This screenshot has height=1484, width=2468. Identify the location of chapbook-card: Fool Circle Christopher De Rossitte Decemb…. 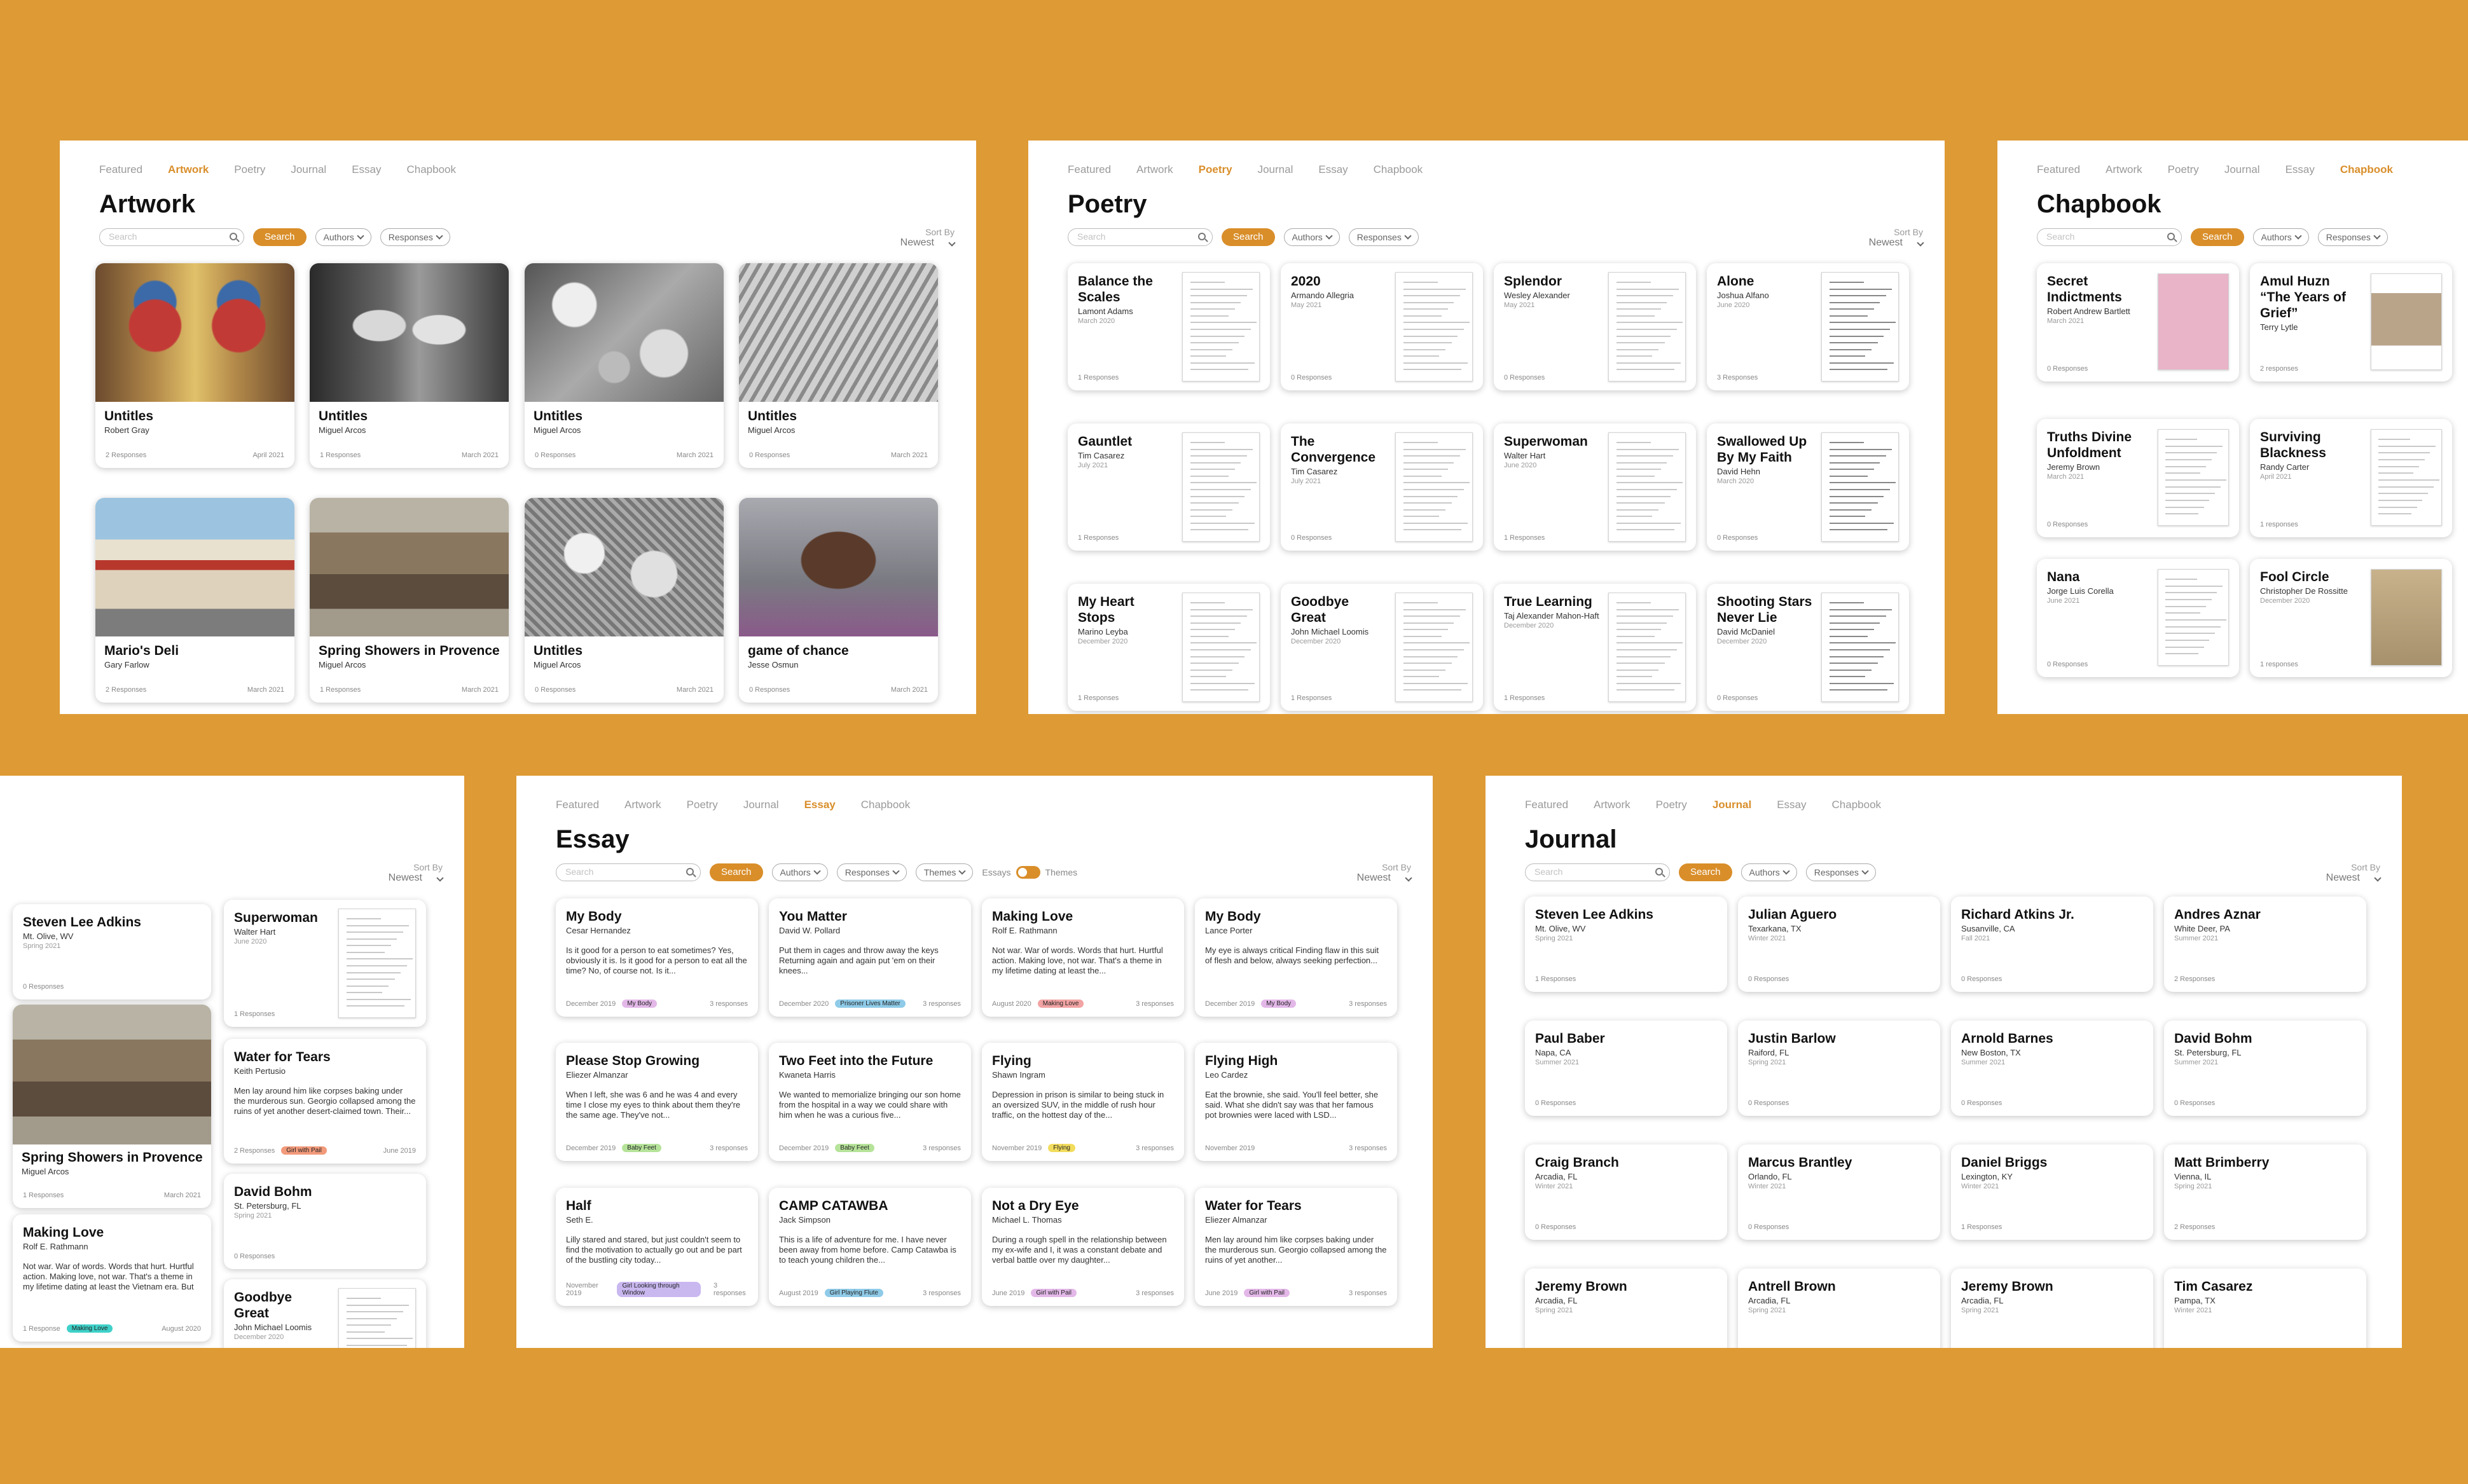
(2351, 618).